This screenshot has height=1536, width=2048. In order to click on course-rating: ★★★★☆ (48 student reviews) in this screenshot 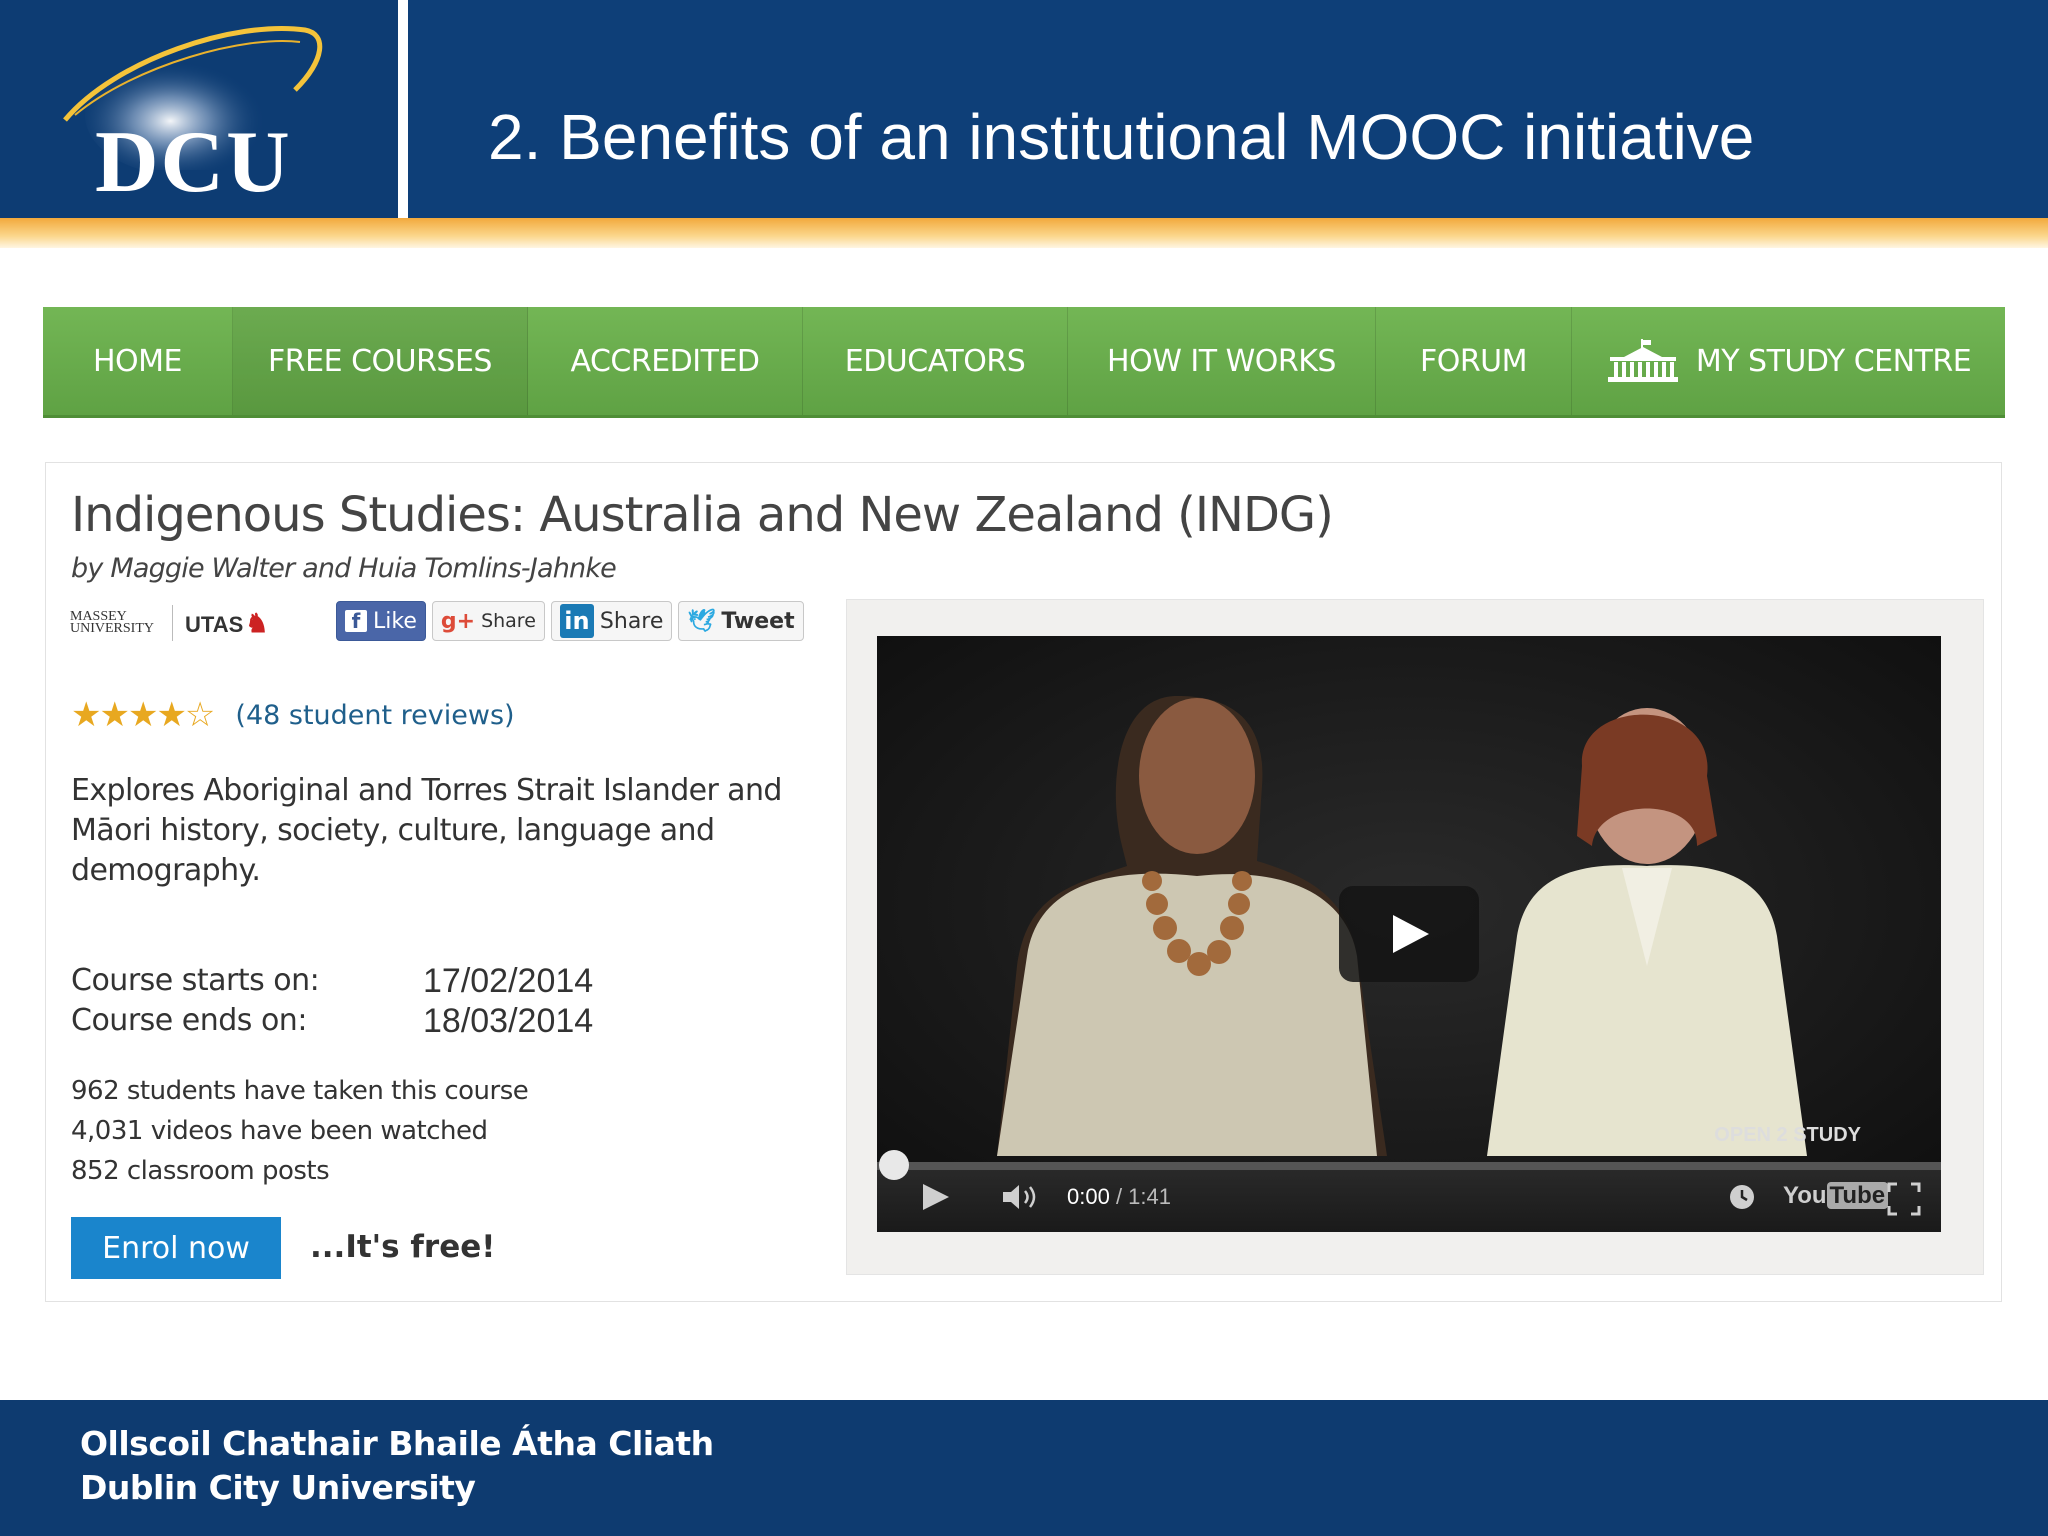, I will do `click(293, 715)`.